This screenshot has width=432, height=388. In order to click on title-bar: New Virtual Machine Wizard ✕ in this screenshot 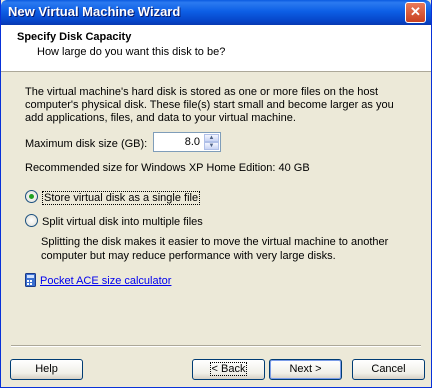, I will do `click(216, 12)`.